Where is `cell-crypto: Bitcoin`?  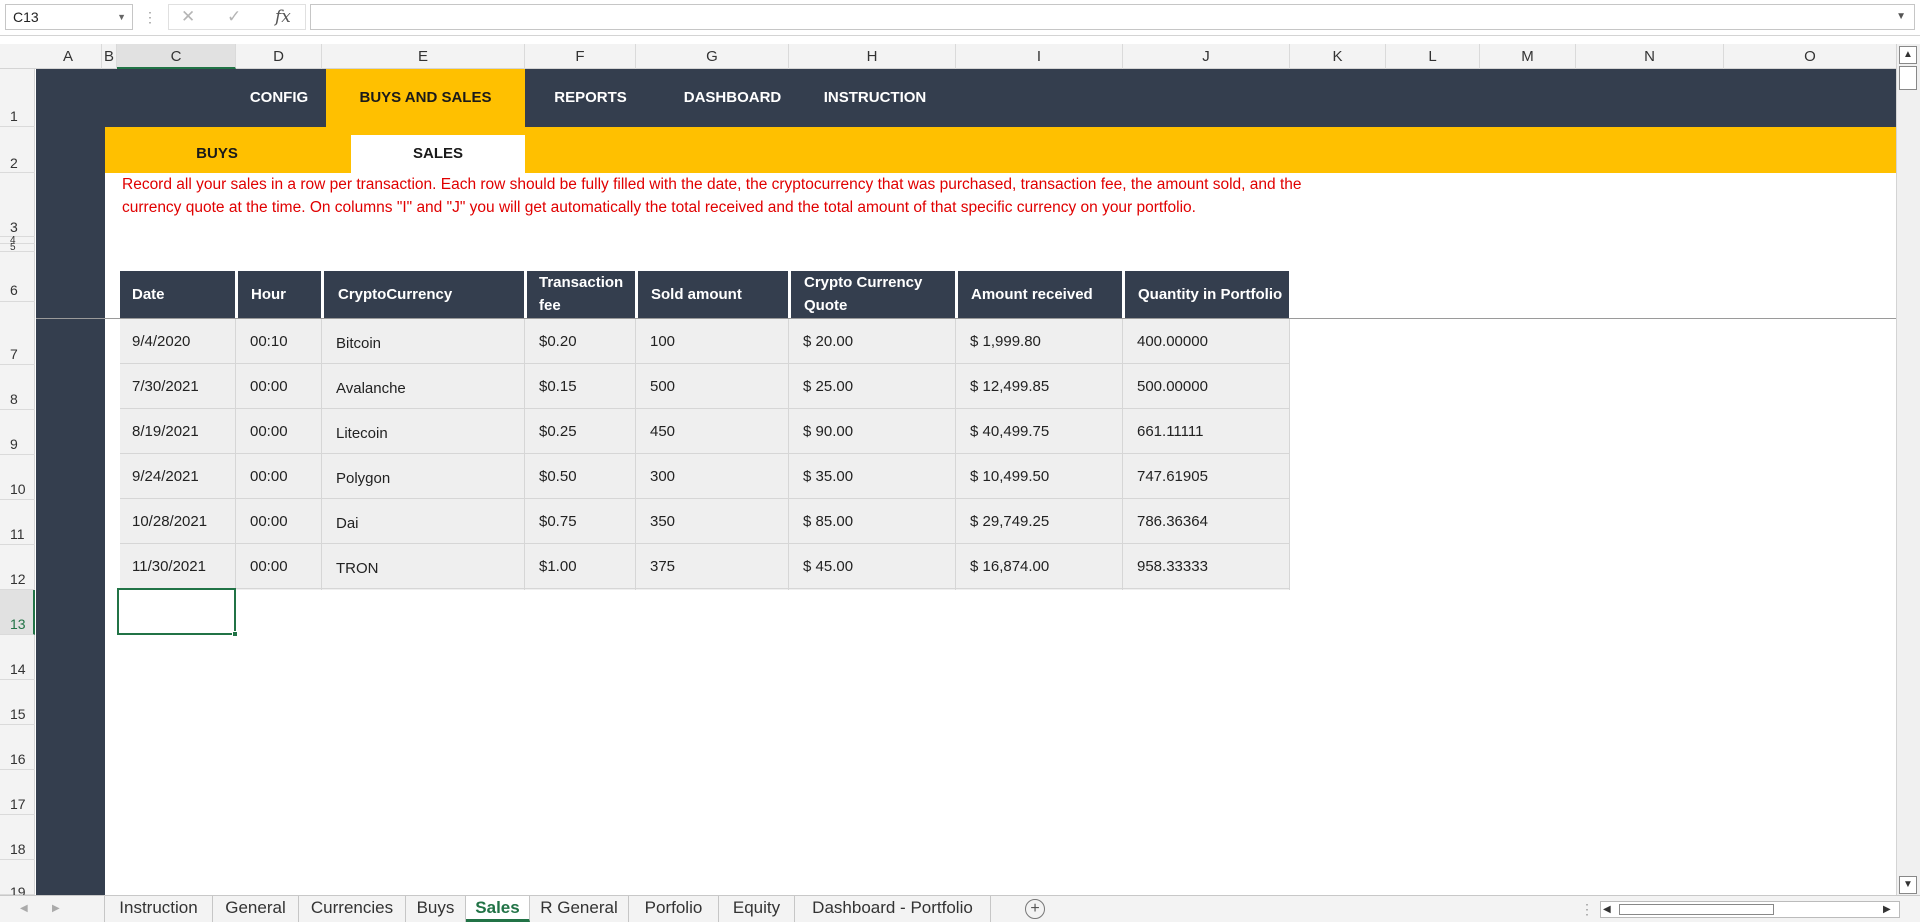
cell-crypto: Bitcoin is located at coordinates (426, 343).